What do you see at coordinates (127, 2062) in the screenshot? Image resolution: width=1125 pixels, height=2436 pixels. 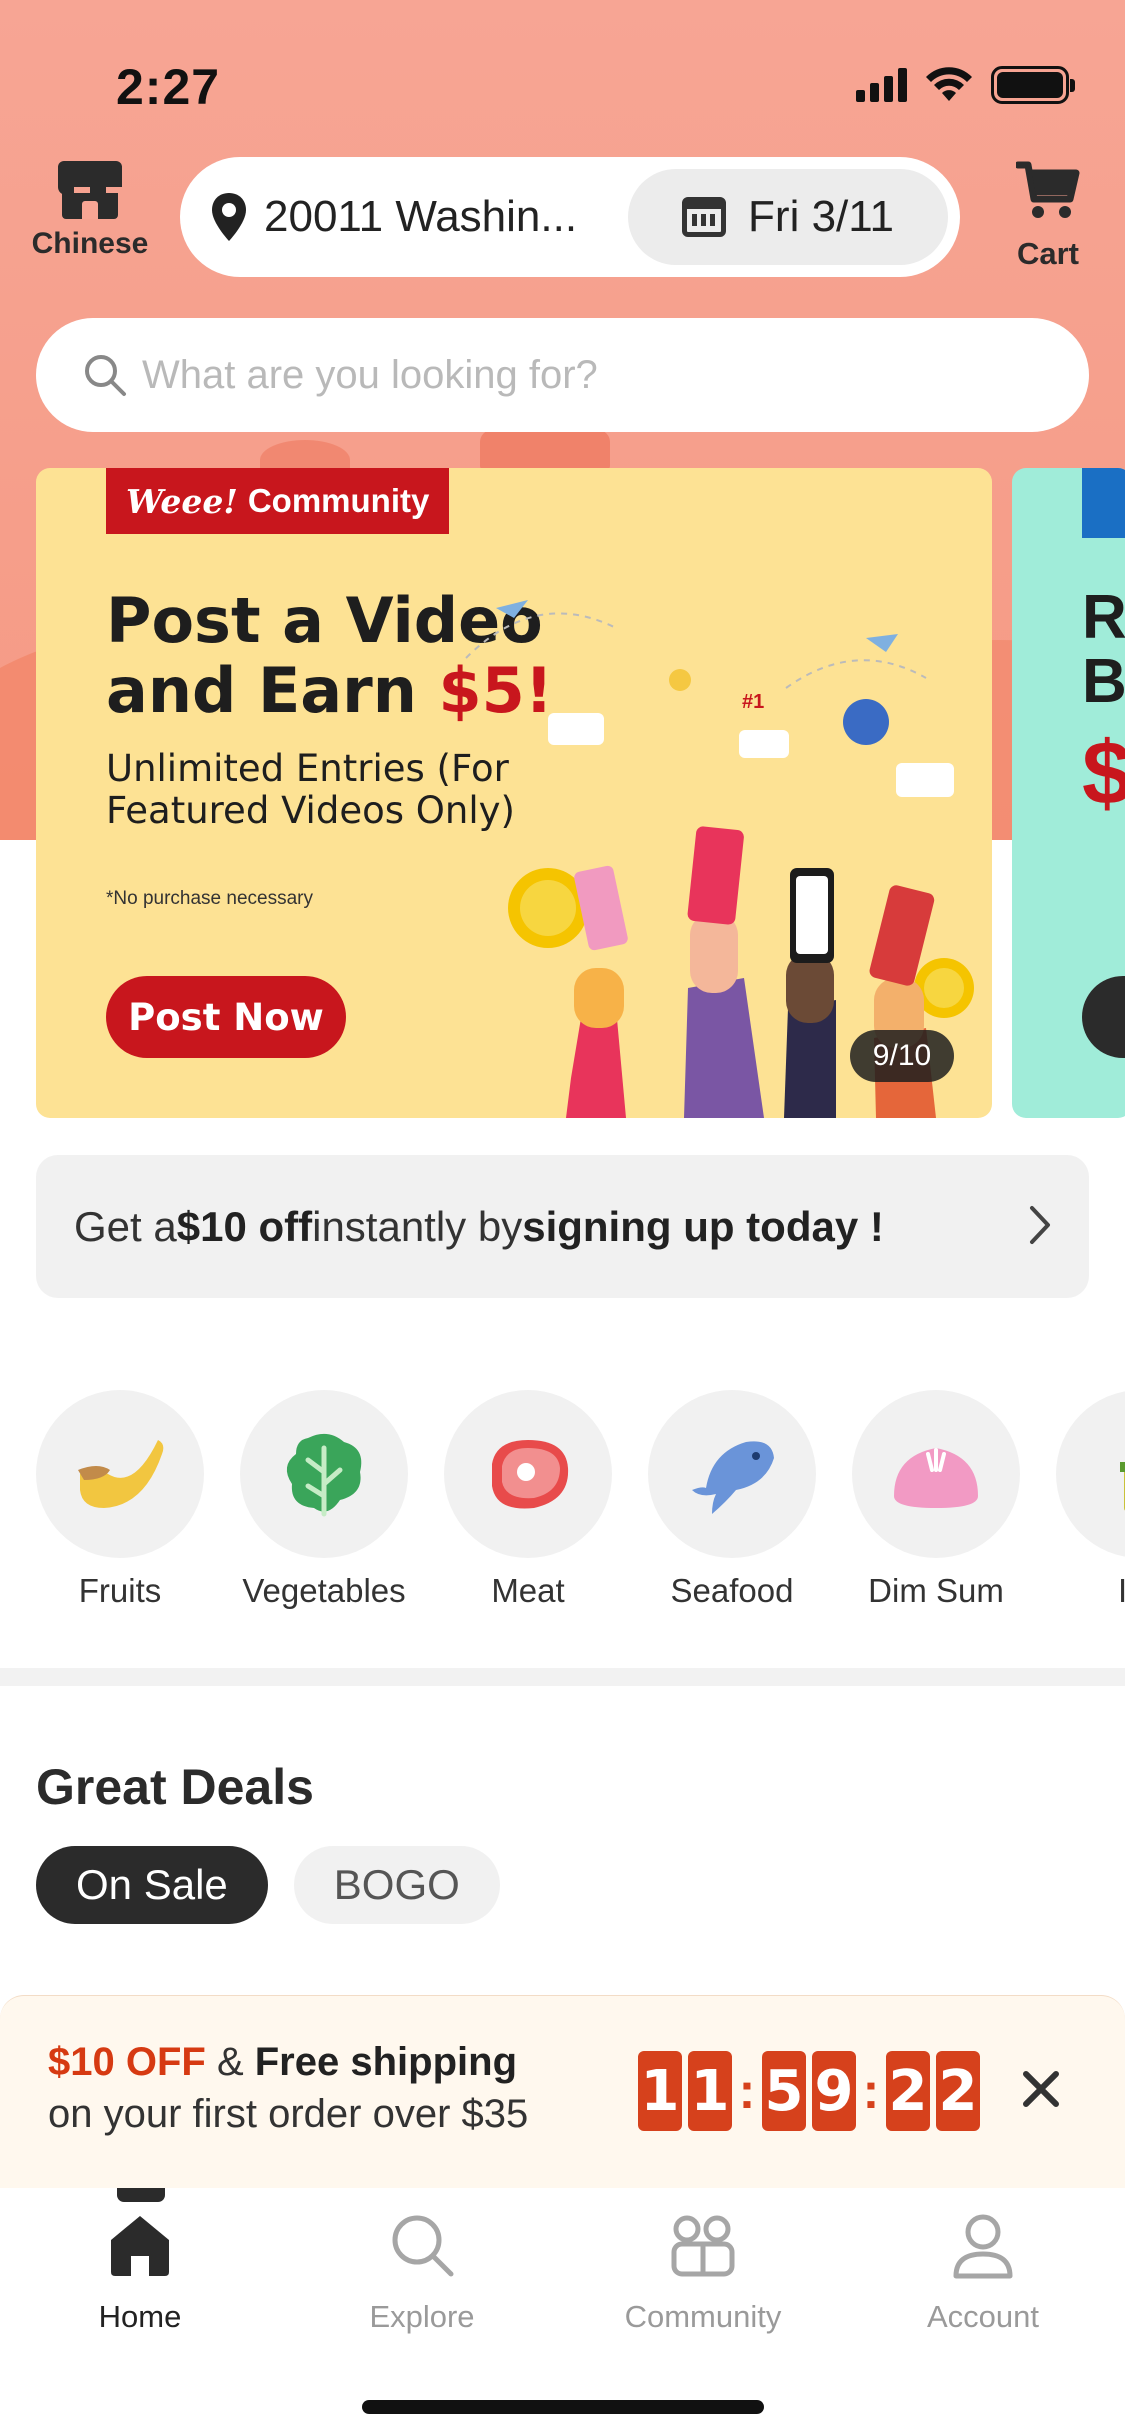 I see `promo-discount: $10 OFF` at bounding box center [127, 2062].